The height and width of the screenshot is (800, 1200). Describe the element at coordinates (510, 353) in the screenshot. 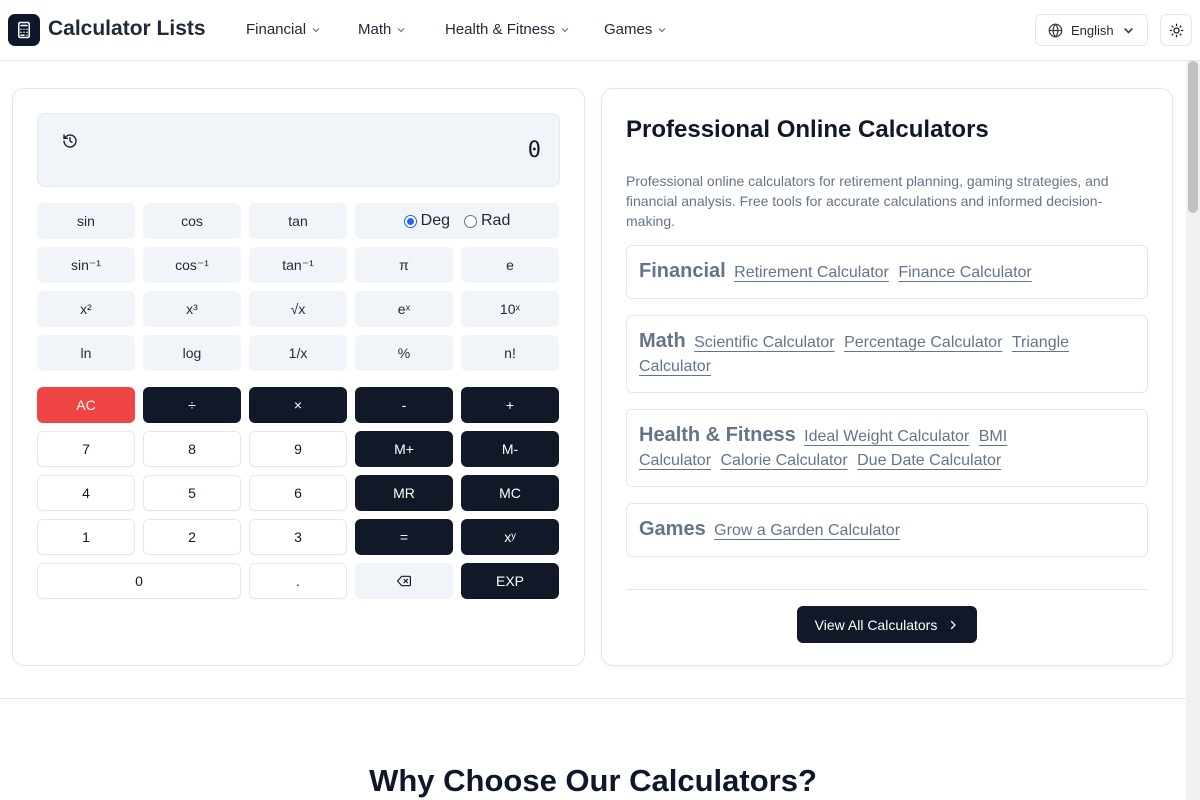

I see `key-factorial: n!` at that location.